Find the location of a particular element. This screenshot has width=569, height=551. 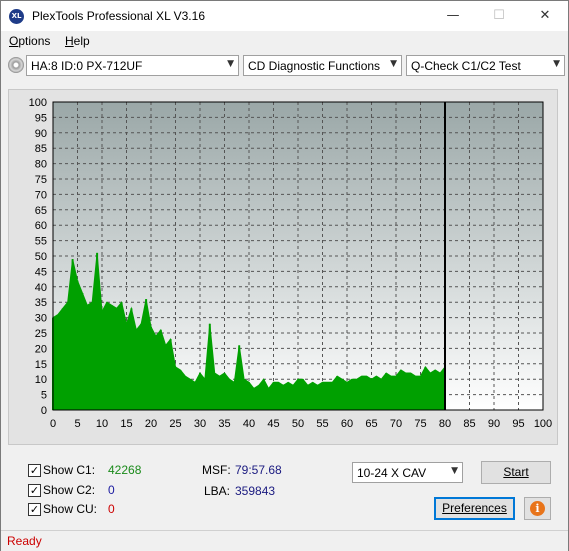

menu-options: Options is located at coordinates (29, 41).